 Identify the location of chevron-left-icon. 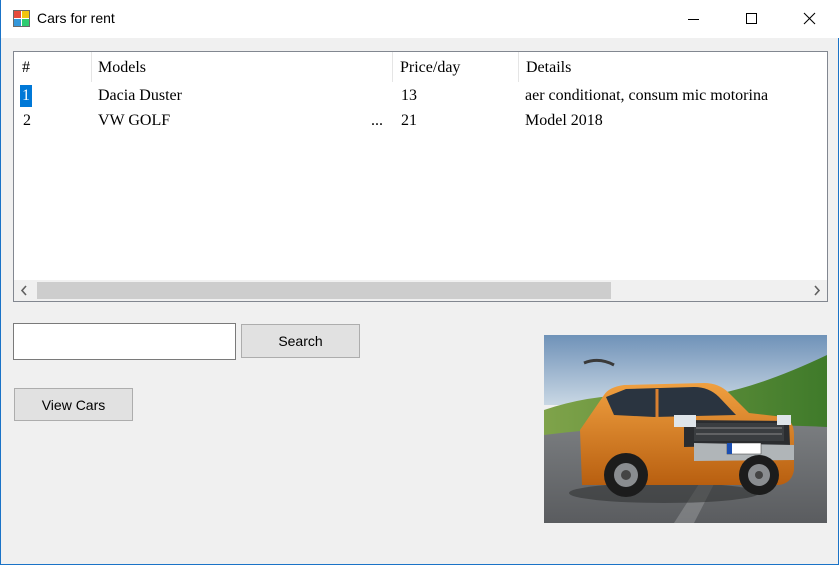
(23, 290).